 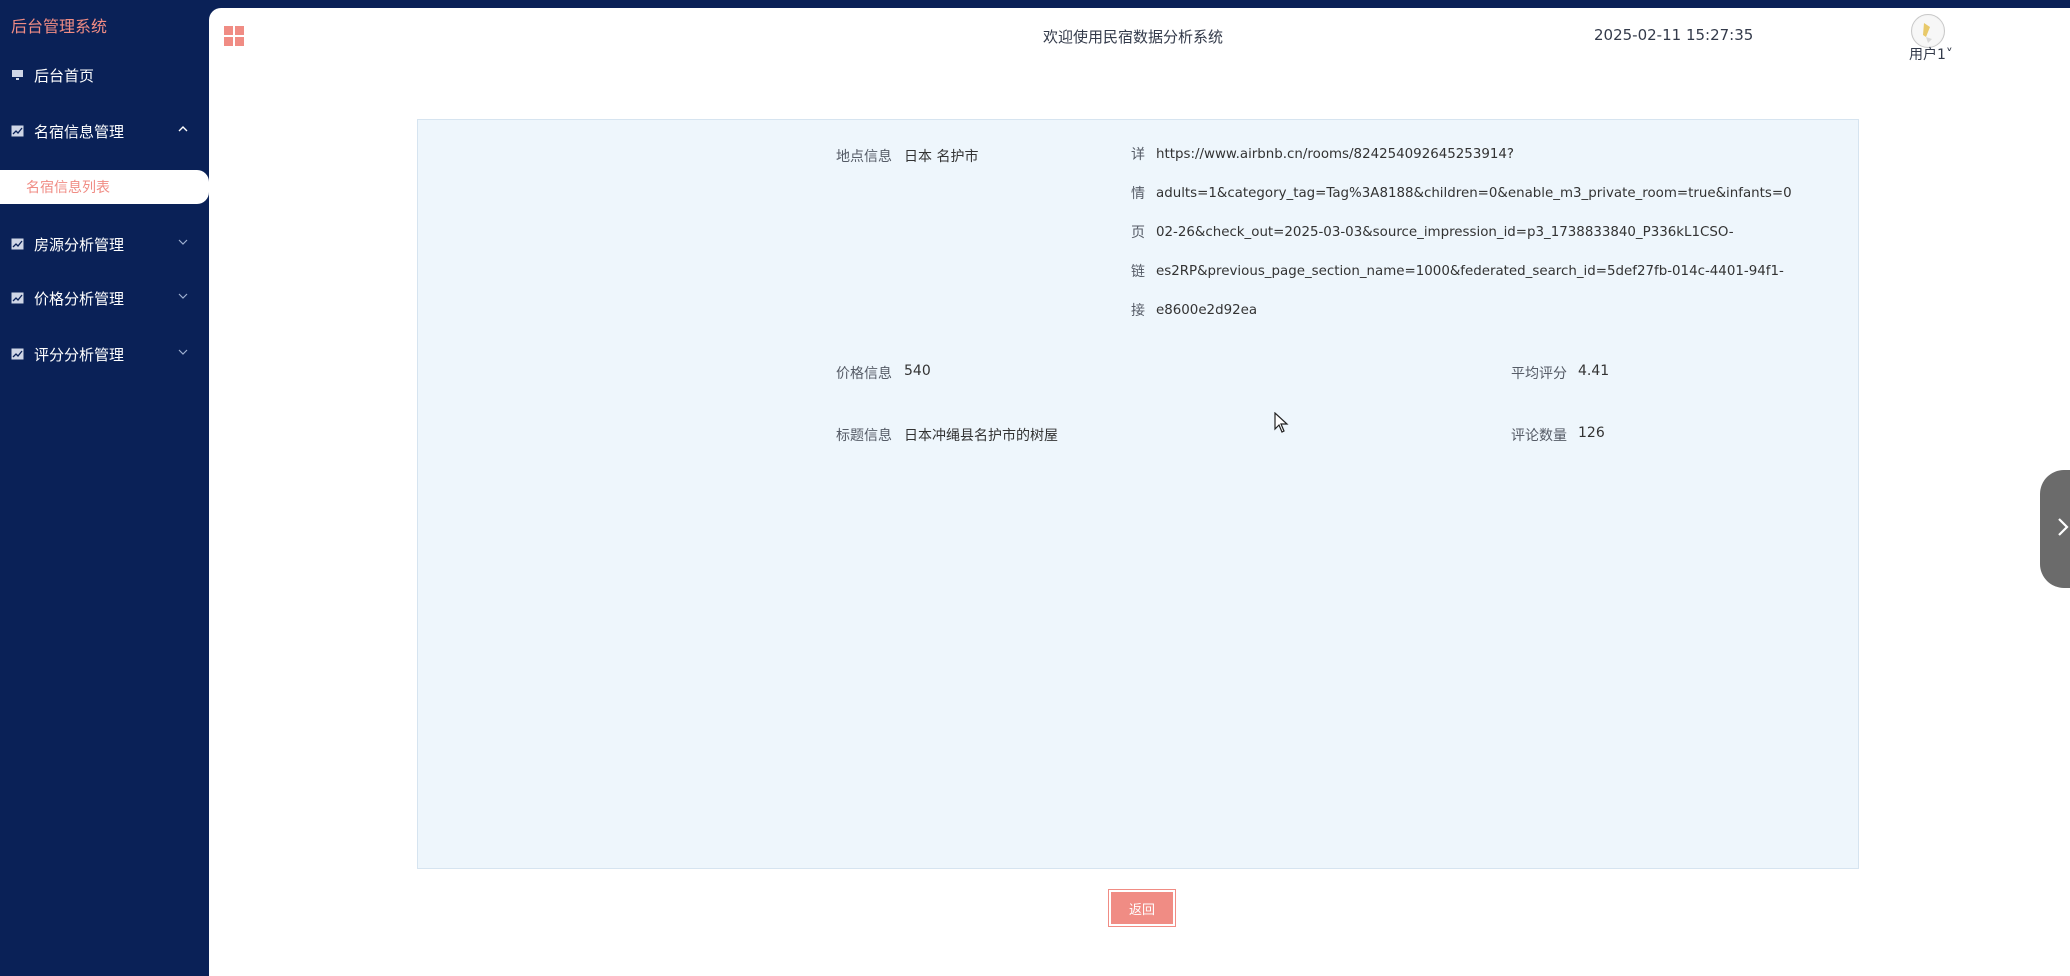 I want to click on sidebar-item-label: 名宿信息管理, so click(x=79, y=131).